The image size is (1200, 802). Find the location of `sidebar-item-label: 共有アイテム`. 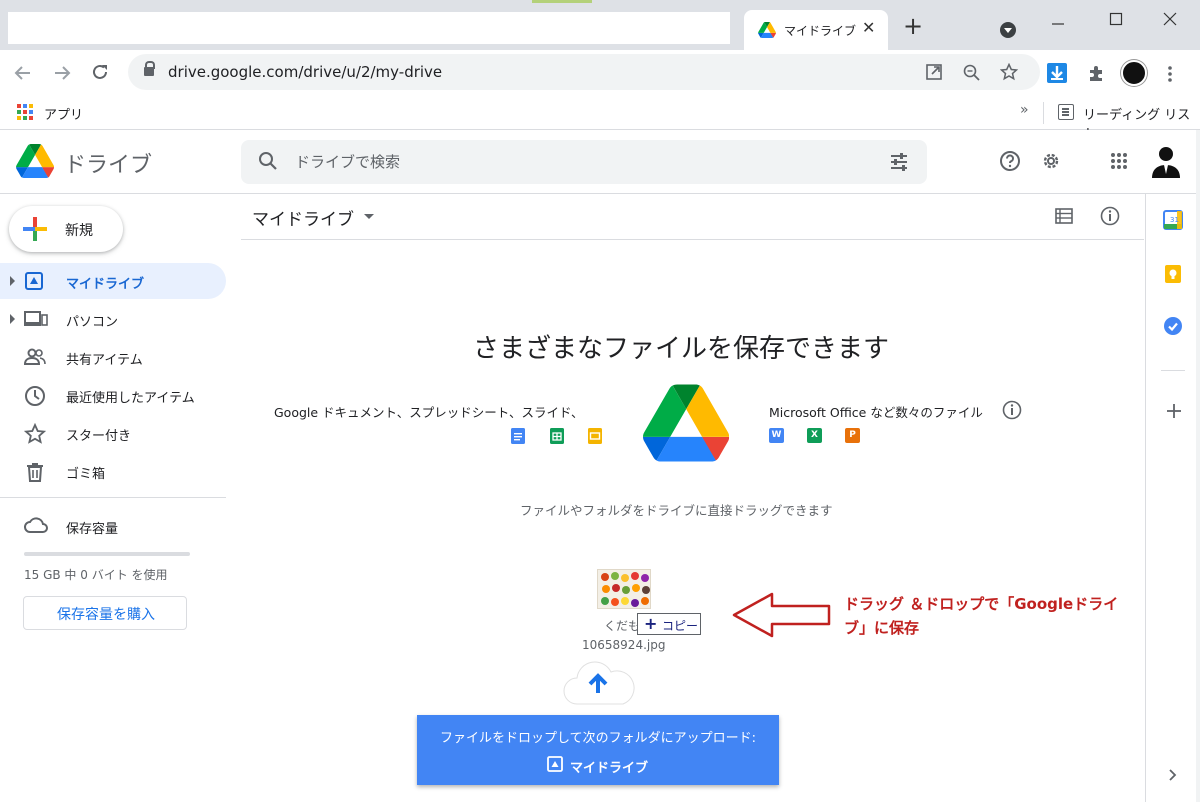

sidebar-item-label: 共有アイテム is located at coordinates (104, 360).